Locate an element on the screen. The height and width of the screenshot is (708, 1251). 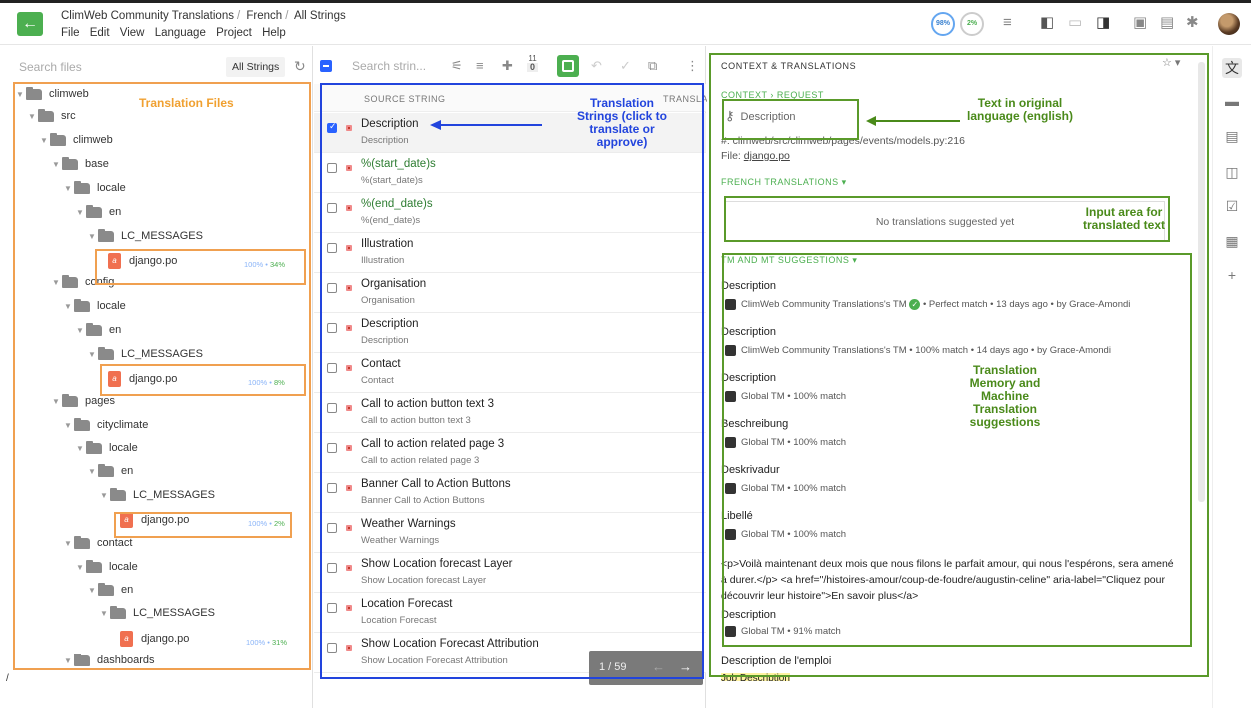
copy-icon: ⧉ is located at coordinates (652, 66).